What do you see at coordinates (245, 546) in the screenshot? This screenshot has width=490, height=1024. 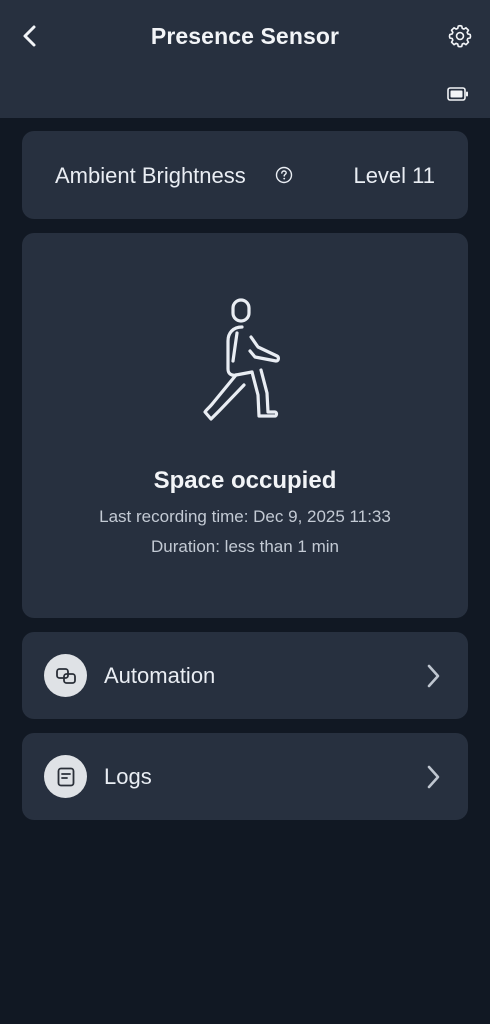 I see `occupancy-duration: Duration: less than 1 min` at bounding box center [245, 546].